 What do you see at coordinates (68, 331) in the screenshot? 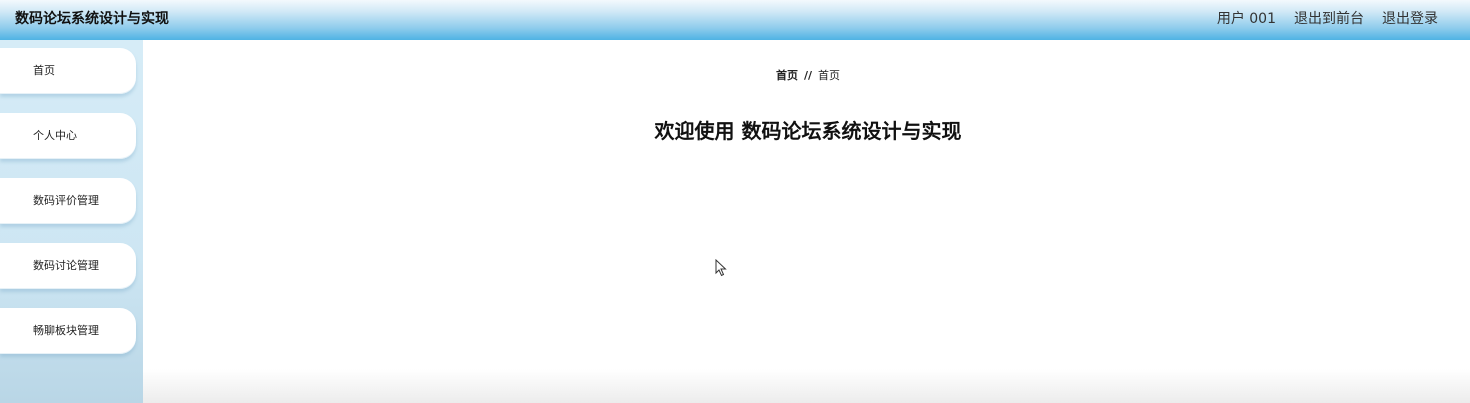
I see `sidebar-item-chat-board-management: 畅聊板块管理` at bounding box center [68, 331].